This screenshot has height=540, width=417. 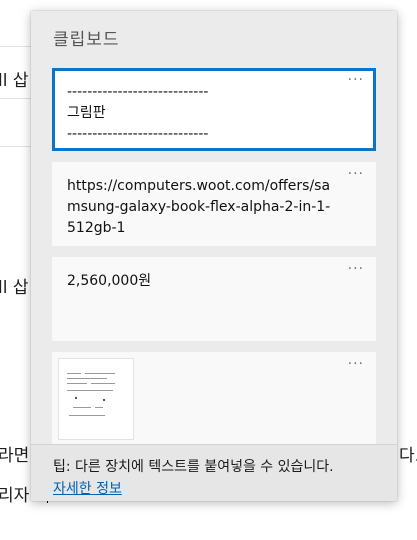 What do you see at coordinates (214, 299) in the screenshot?
I see `clipboard-item: 2,560,000원 ···` at bounding box center [214, 299].